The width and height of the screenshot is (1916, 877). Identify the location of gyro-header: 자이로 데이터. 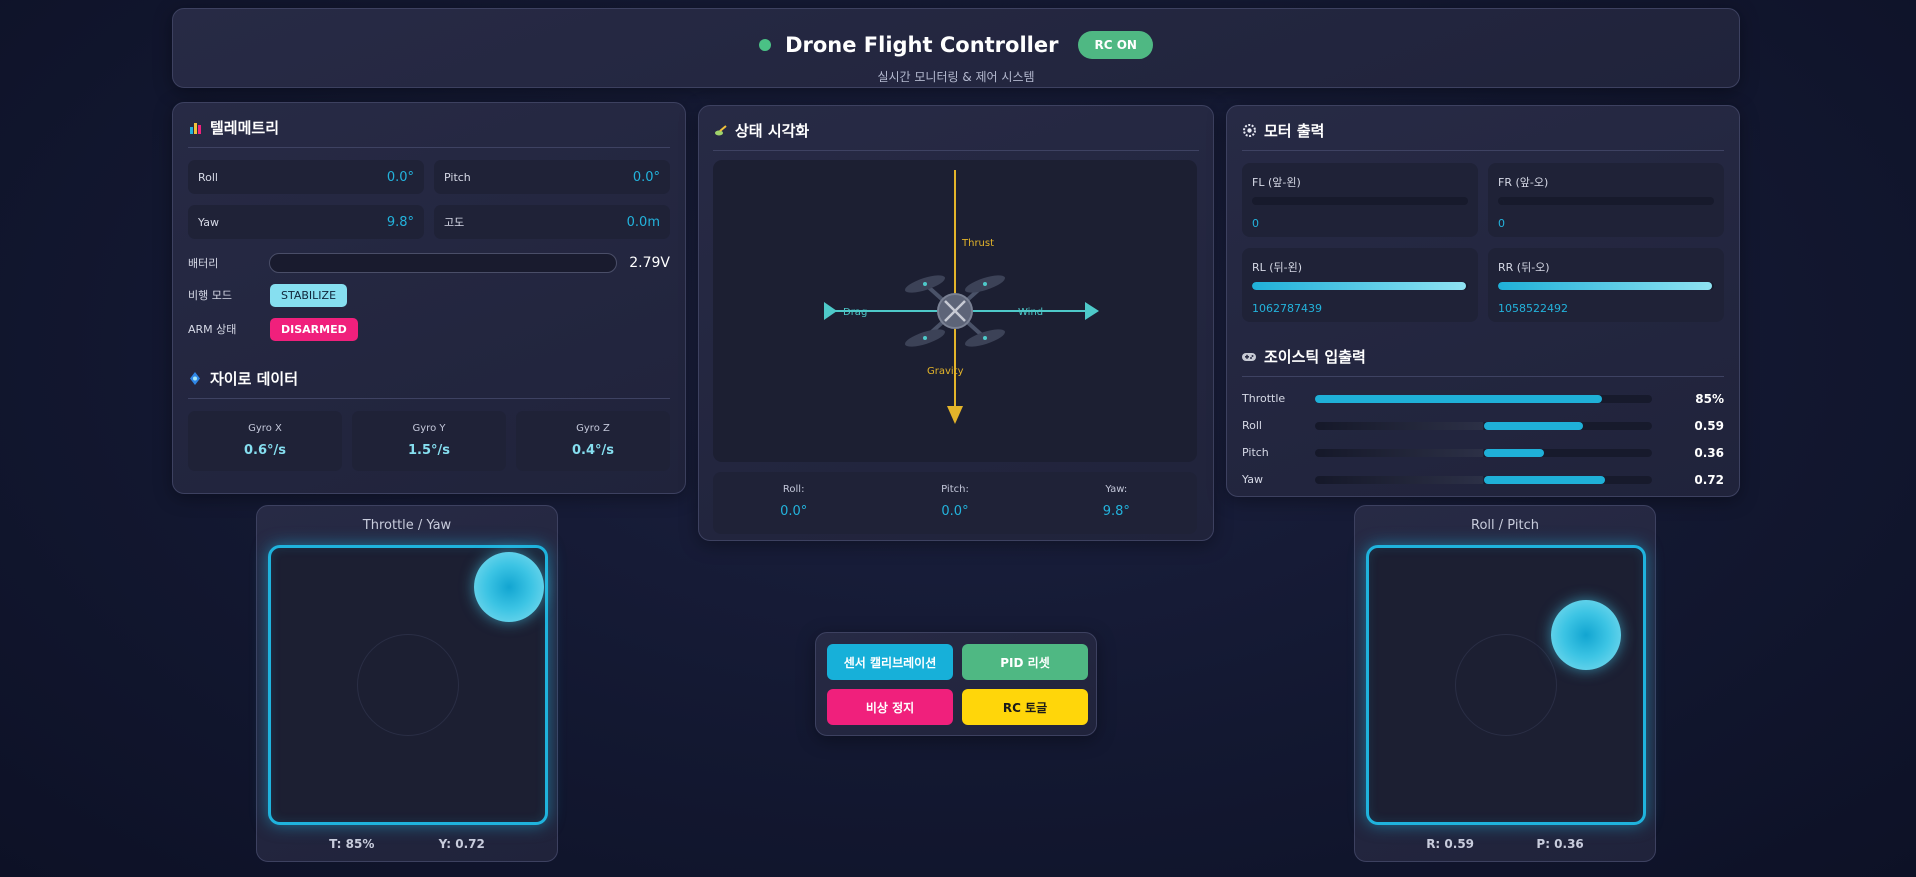
(429, 383).